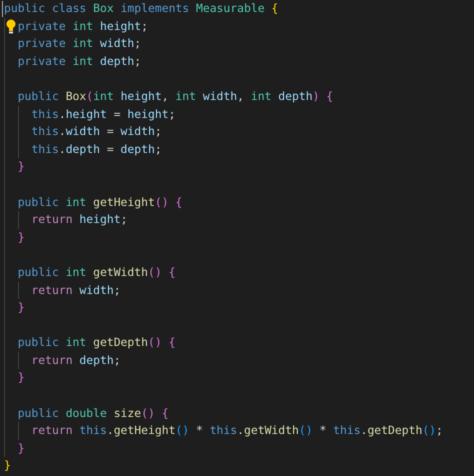  I want to click on code-line: public int getHeight() {, so click(100, 202).